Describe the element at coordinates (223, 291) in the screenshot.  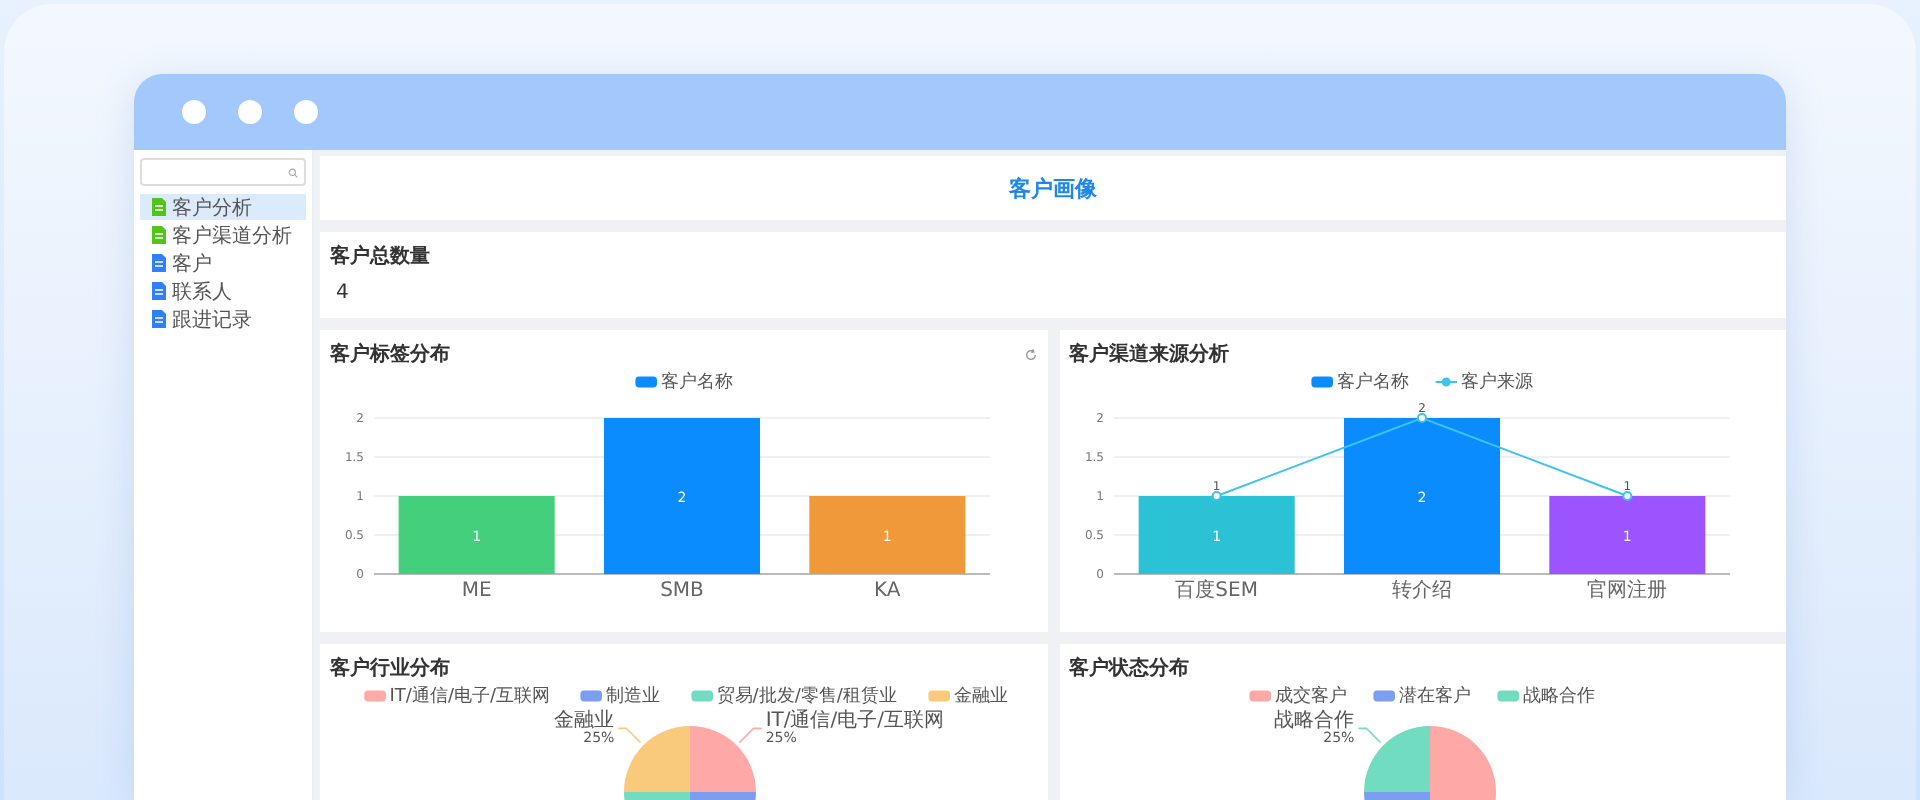
I see `sidebar-item: 联系人` at that location.